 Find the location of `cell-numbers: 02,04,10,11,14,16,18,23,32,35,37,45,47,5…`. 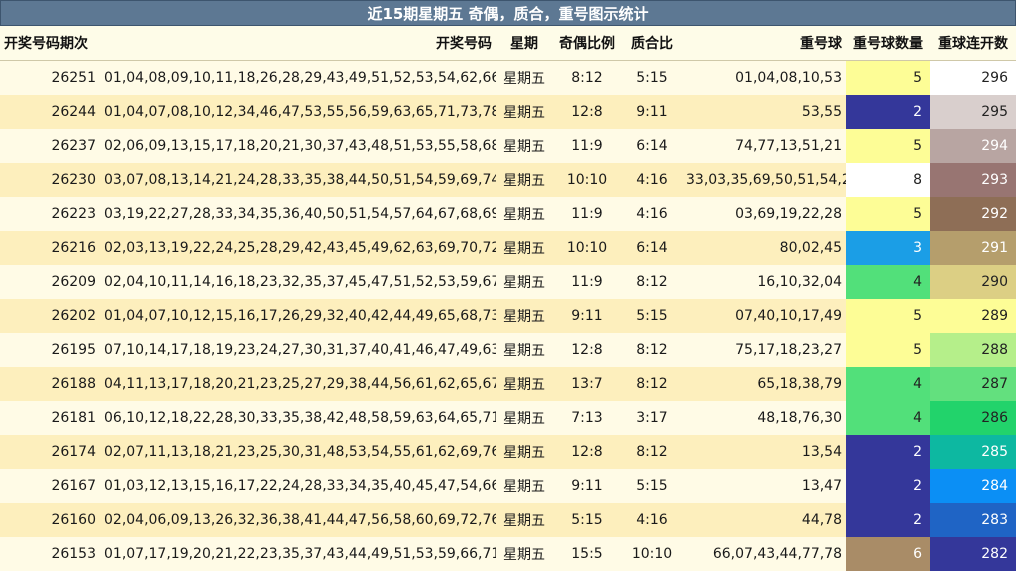

cell-numbers: 02,04,10,11,14,16,18,23,32,35,37,45,47,5… is located at coordinates (298, 282).